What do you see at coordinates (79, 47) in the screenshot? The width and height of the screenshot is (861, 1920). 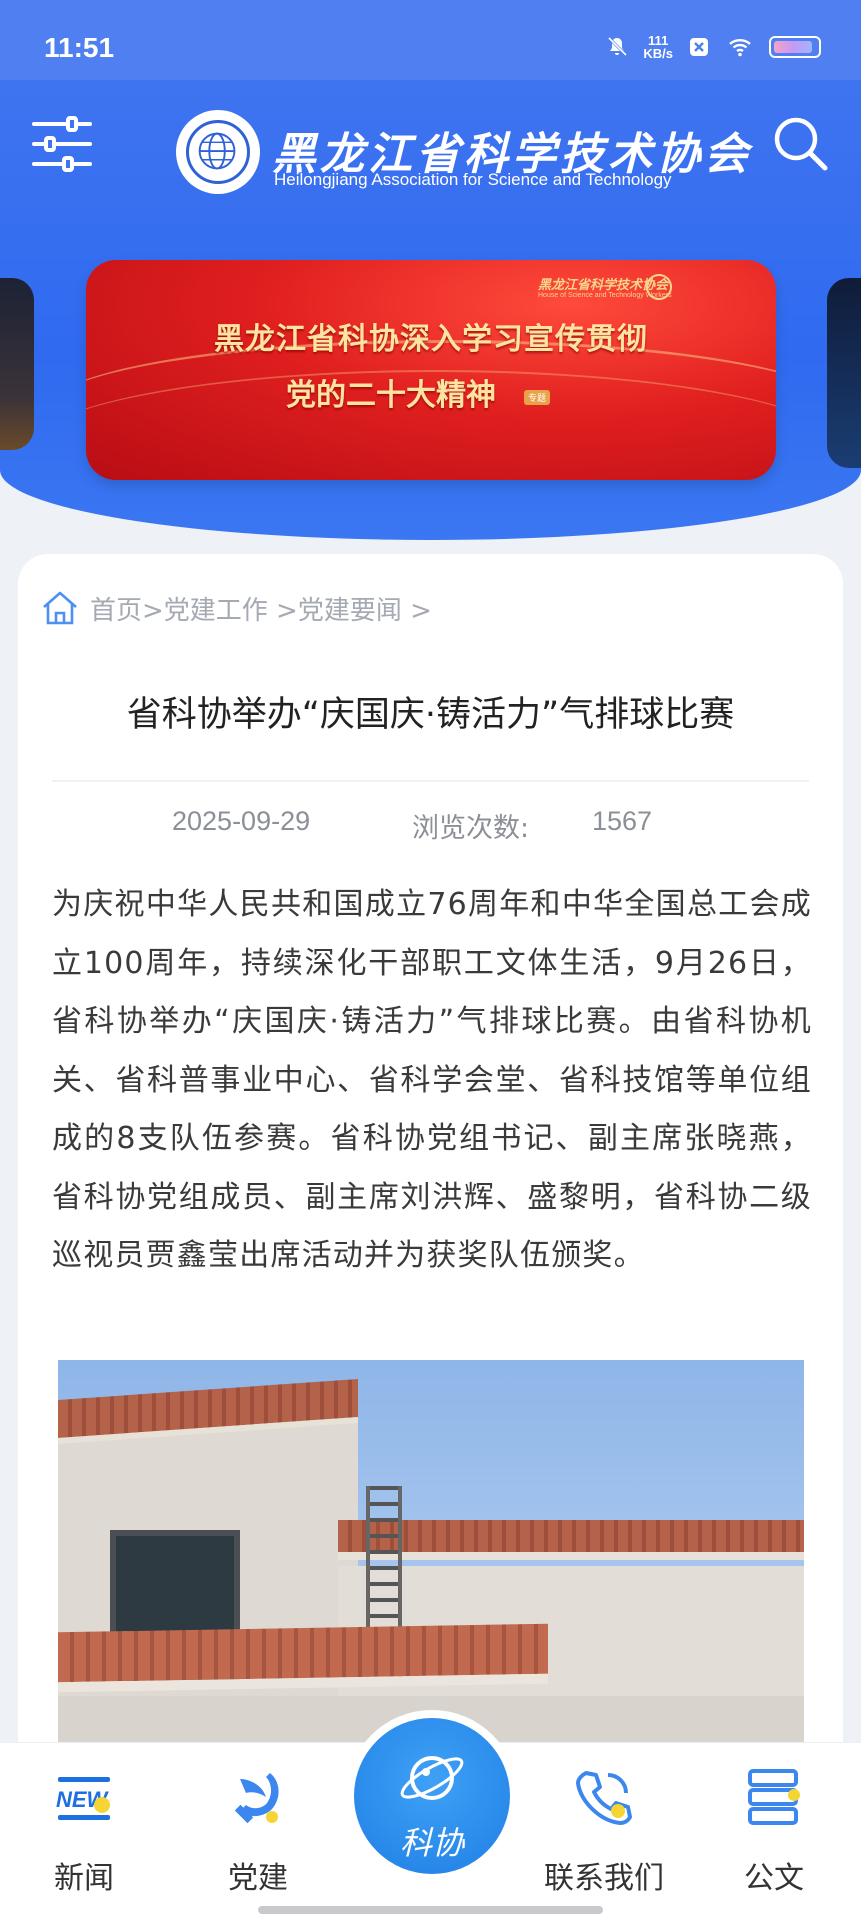 I see `status-time: 11:51` at bounding box center [79, 47].